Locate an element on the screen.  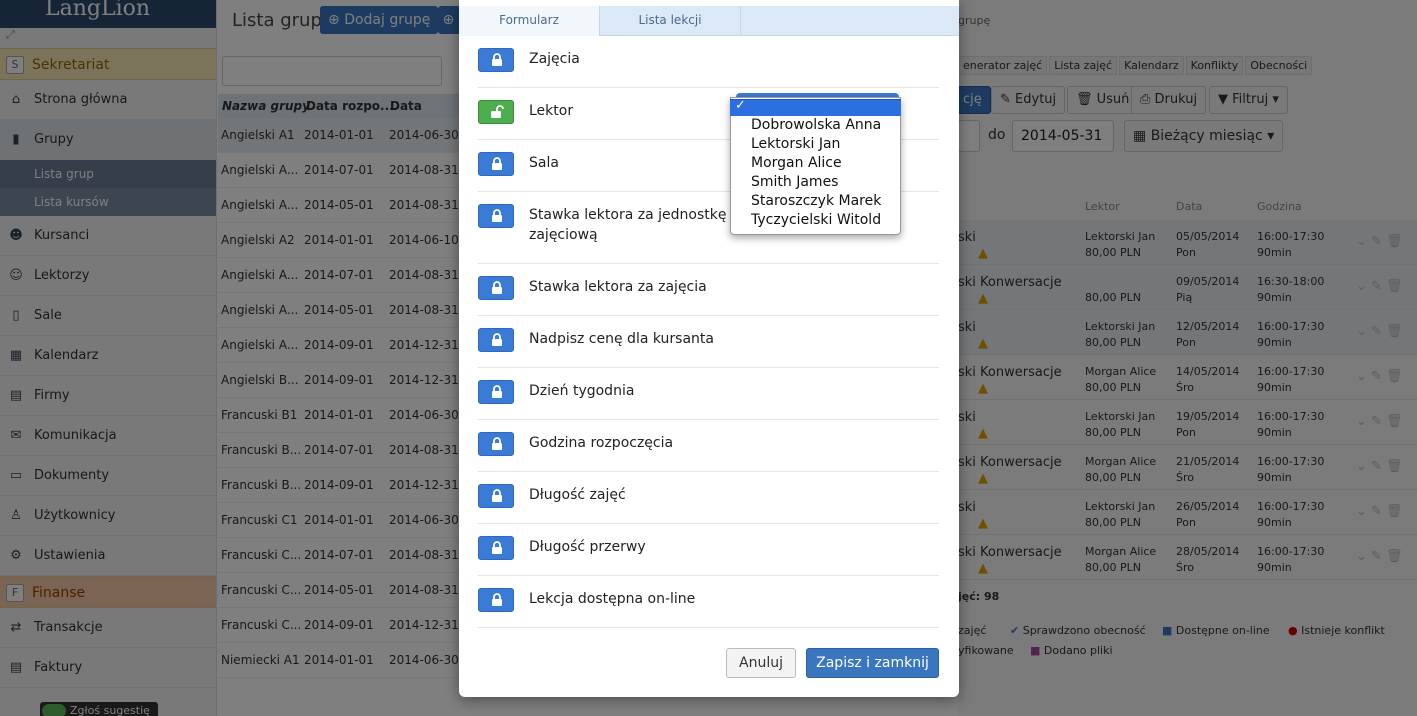
dropdown-option-empty: ✓ is located at coordinates (815, 107).